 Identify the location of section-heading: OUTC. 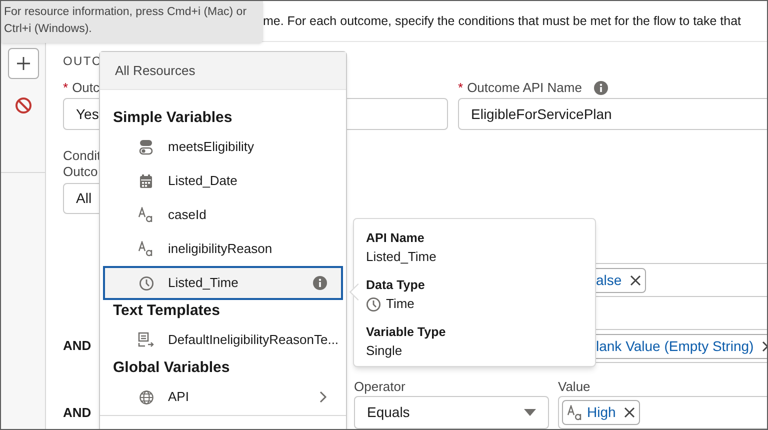
(83, 60).